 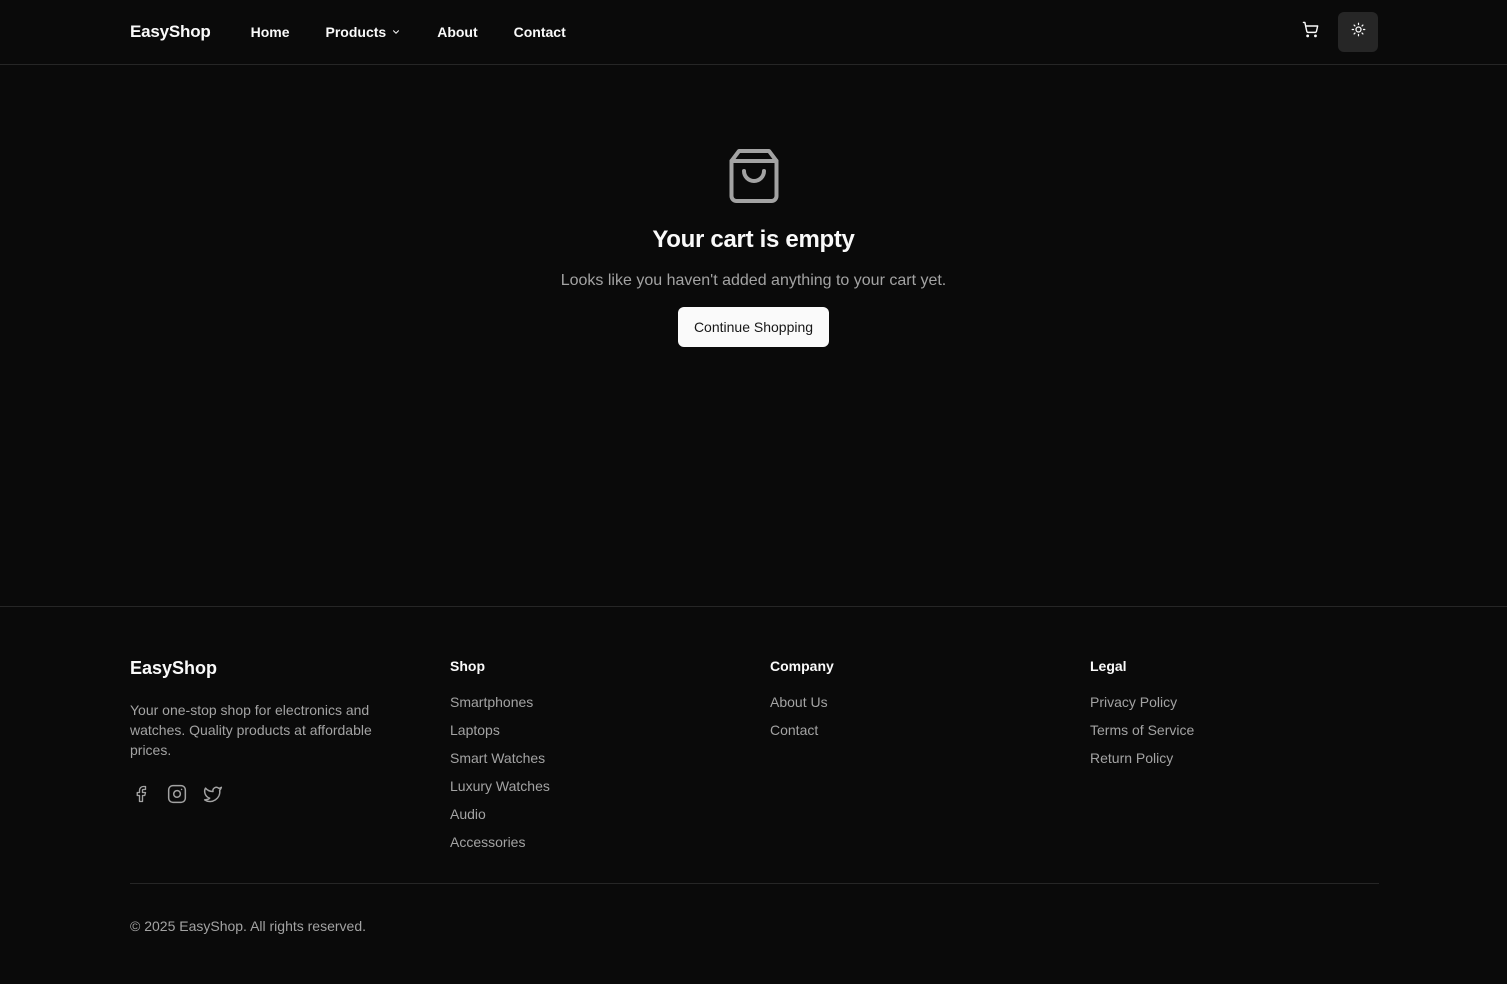 I want to click on chevron-down-icon, so click(x=396, y=32).